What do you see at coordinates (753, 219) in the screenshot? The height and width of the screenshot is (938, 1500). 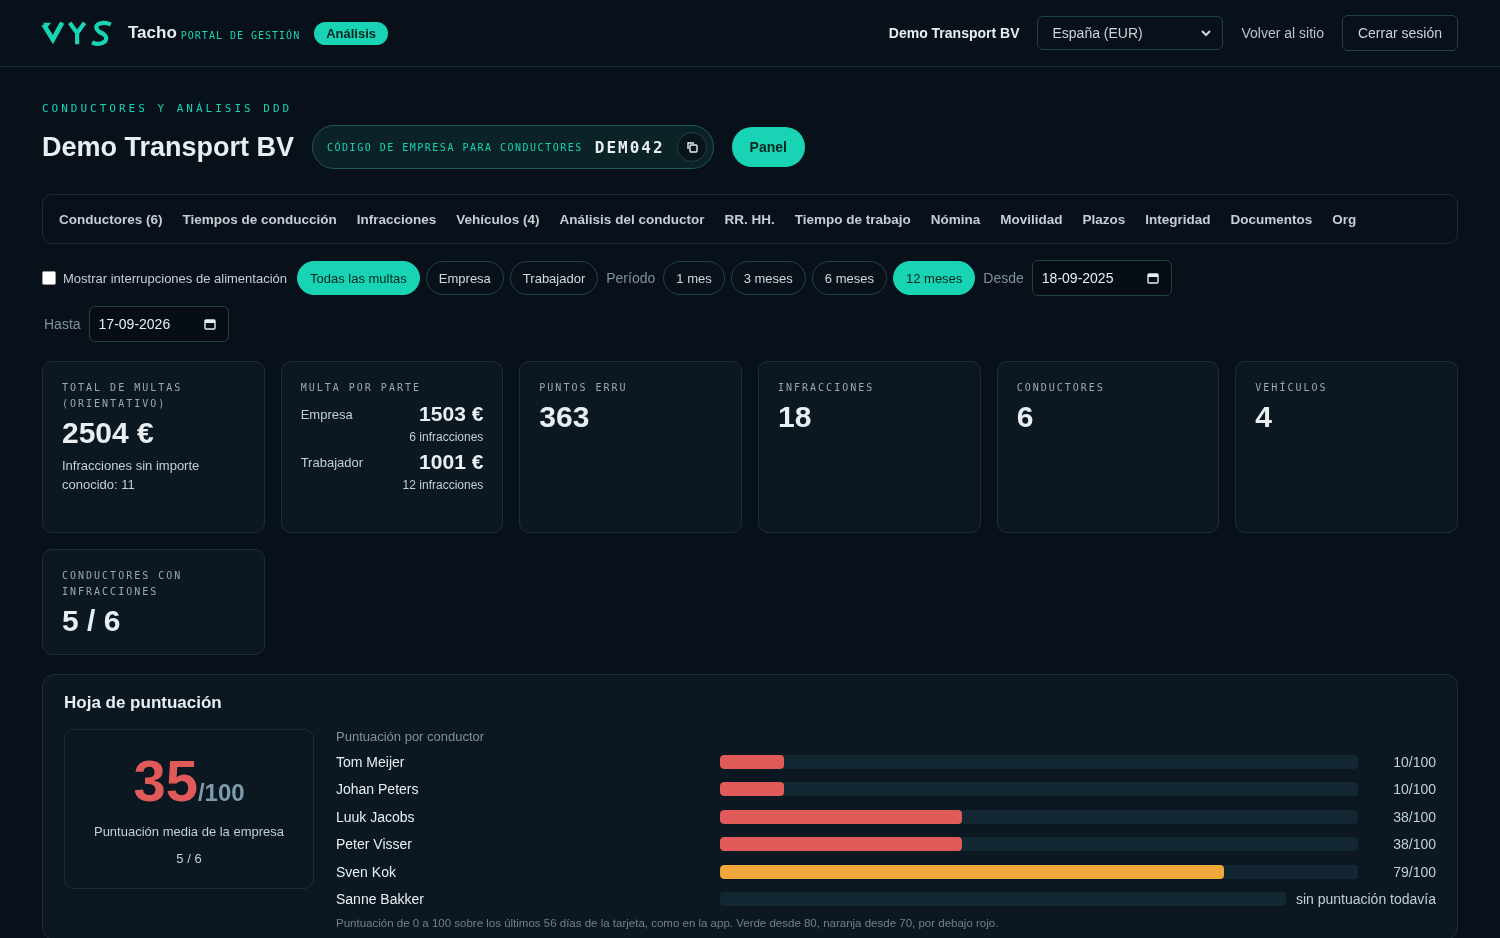 I see `tab: RR. HH.` at bounding box center [753, 219].